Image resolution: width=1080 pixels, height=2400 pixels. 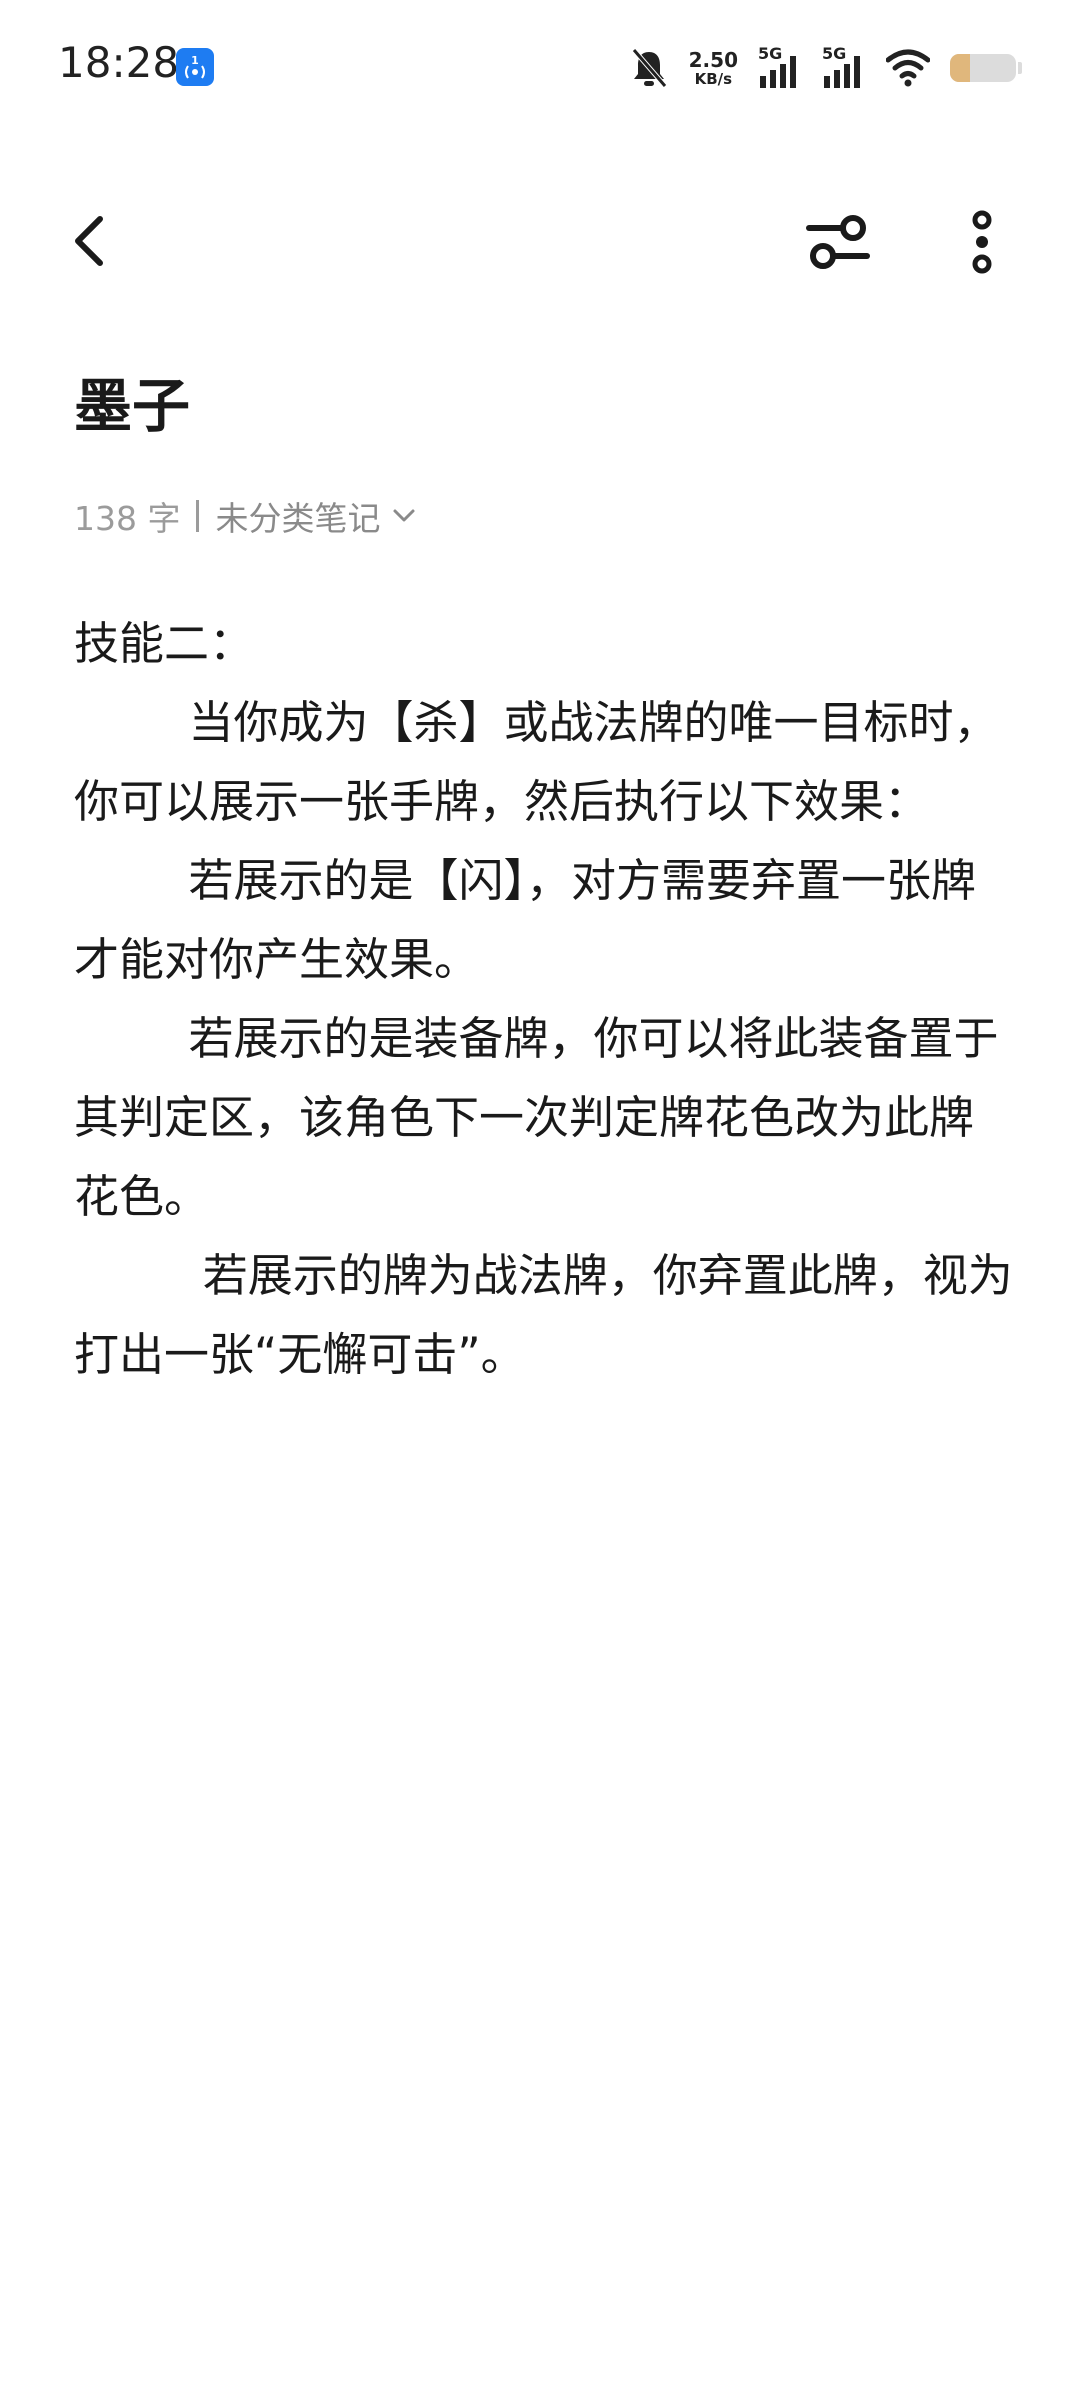 I want to click on note-meta: 138 字 未分类笔记, so click(x=245, y=516).